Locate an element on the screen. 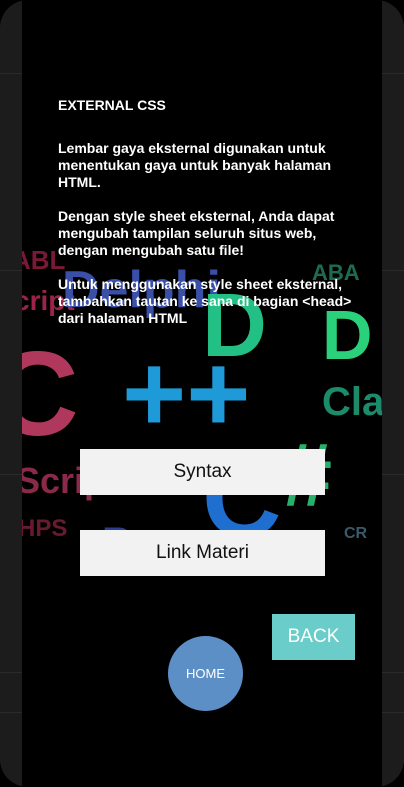  background-word: HPS is located at coordinates (45, 528).